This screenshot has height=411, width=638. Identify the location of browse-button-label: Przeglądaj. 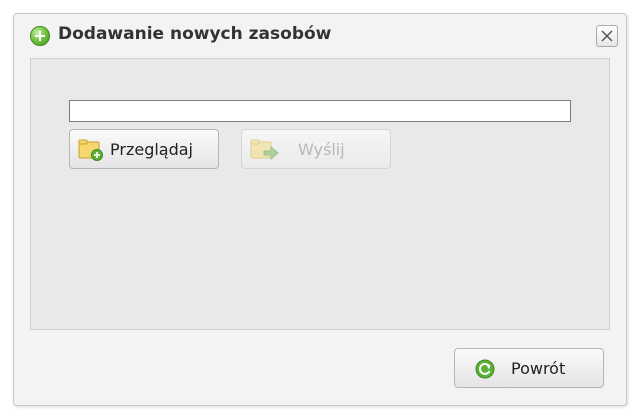
(151, 149).